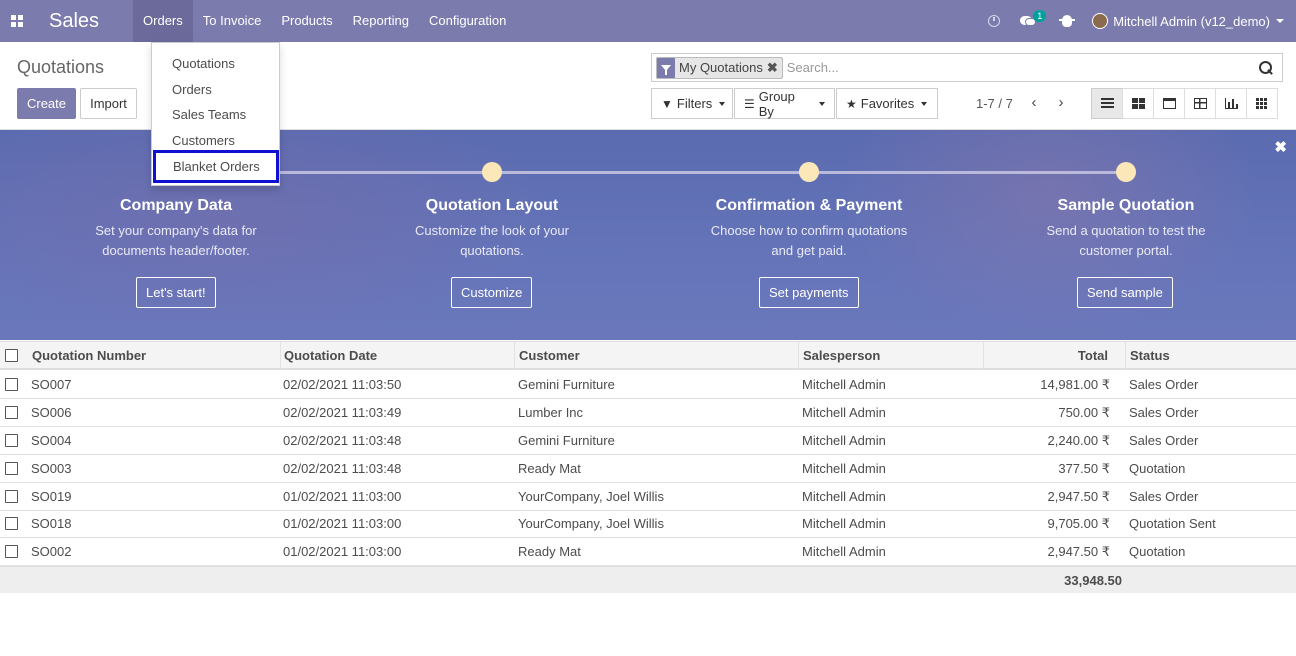 The width and height of the screenshot is (1296, 656). I want to click on user-menu: Mitchell Admin (v12_demo), so click(1189, 21).